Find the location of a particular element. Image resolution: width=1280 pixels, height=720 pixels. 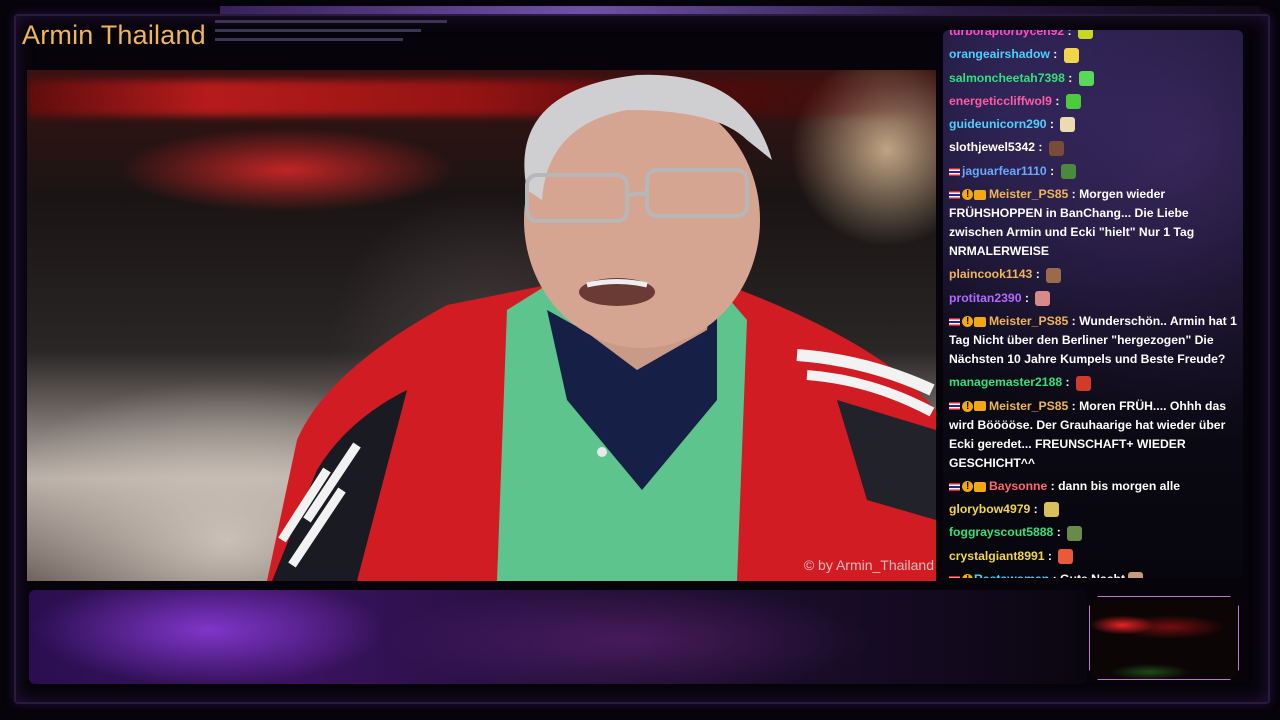

green-blob-emote-icon is located at coordinates (1073, 102).